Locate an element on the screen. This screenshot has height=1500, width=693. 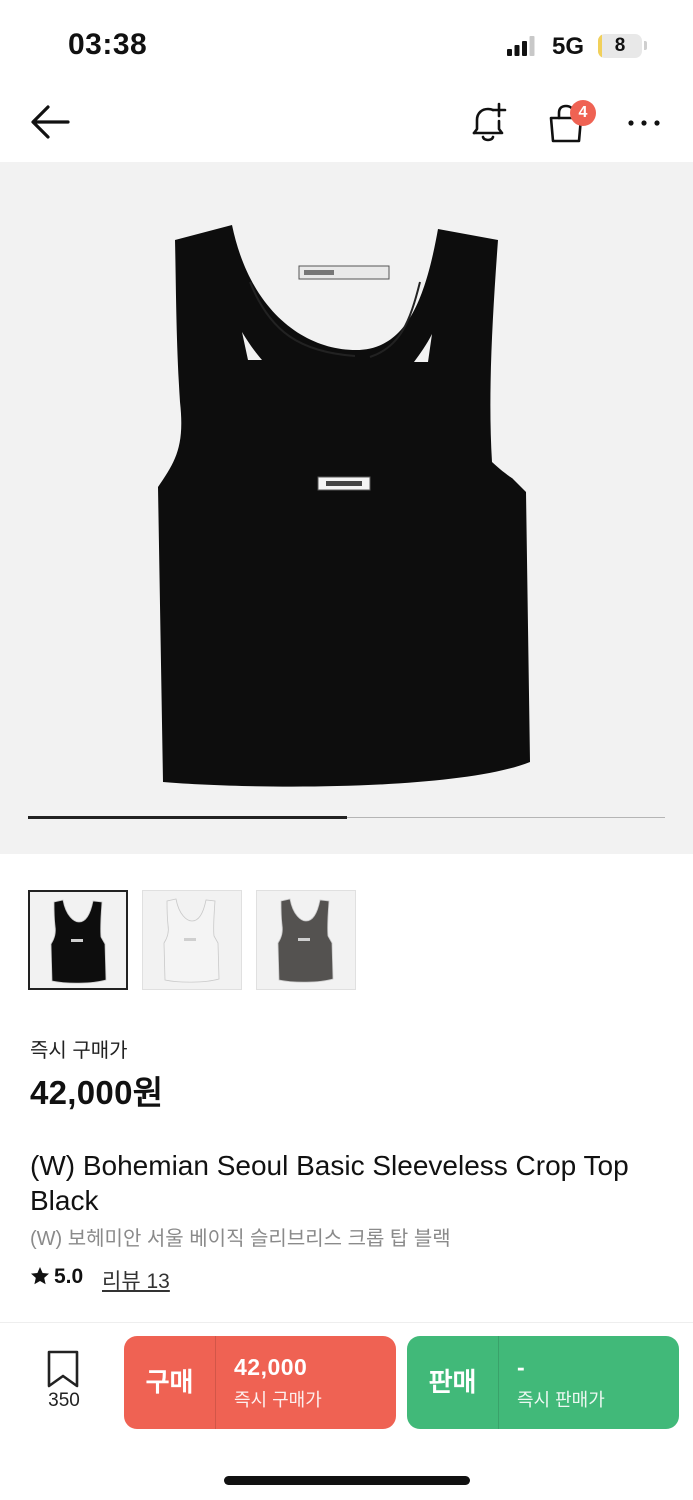
product-title-ko: (W) 보헤미안 서울 베이직 슬리브리스 크롭 탑 블랙 is located at coordinates (240, 1239).